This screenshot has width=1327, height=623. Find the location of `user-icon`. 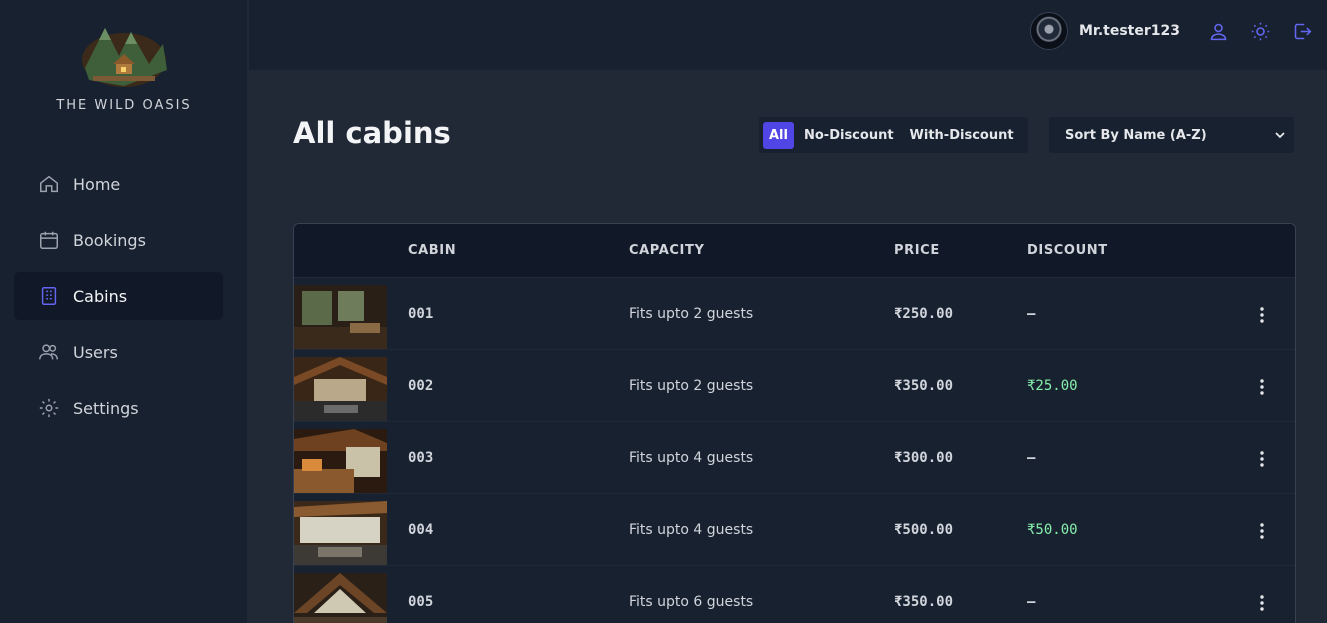

user-icon is located at coordinates (1218, 31).